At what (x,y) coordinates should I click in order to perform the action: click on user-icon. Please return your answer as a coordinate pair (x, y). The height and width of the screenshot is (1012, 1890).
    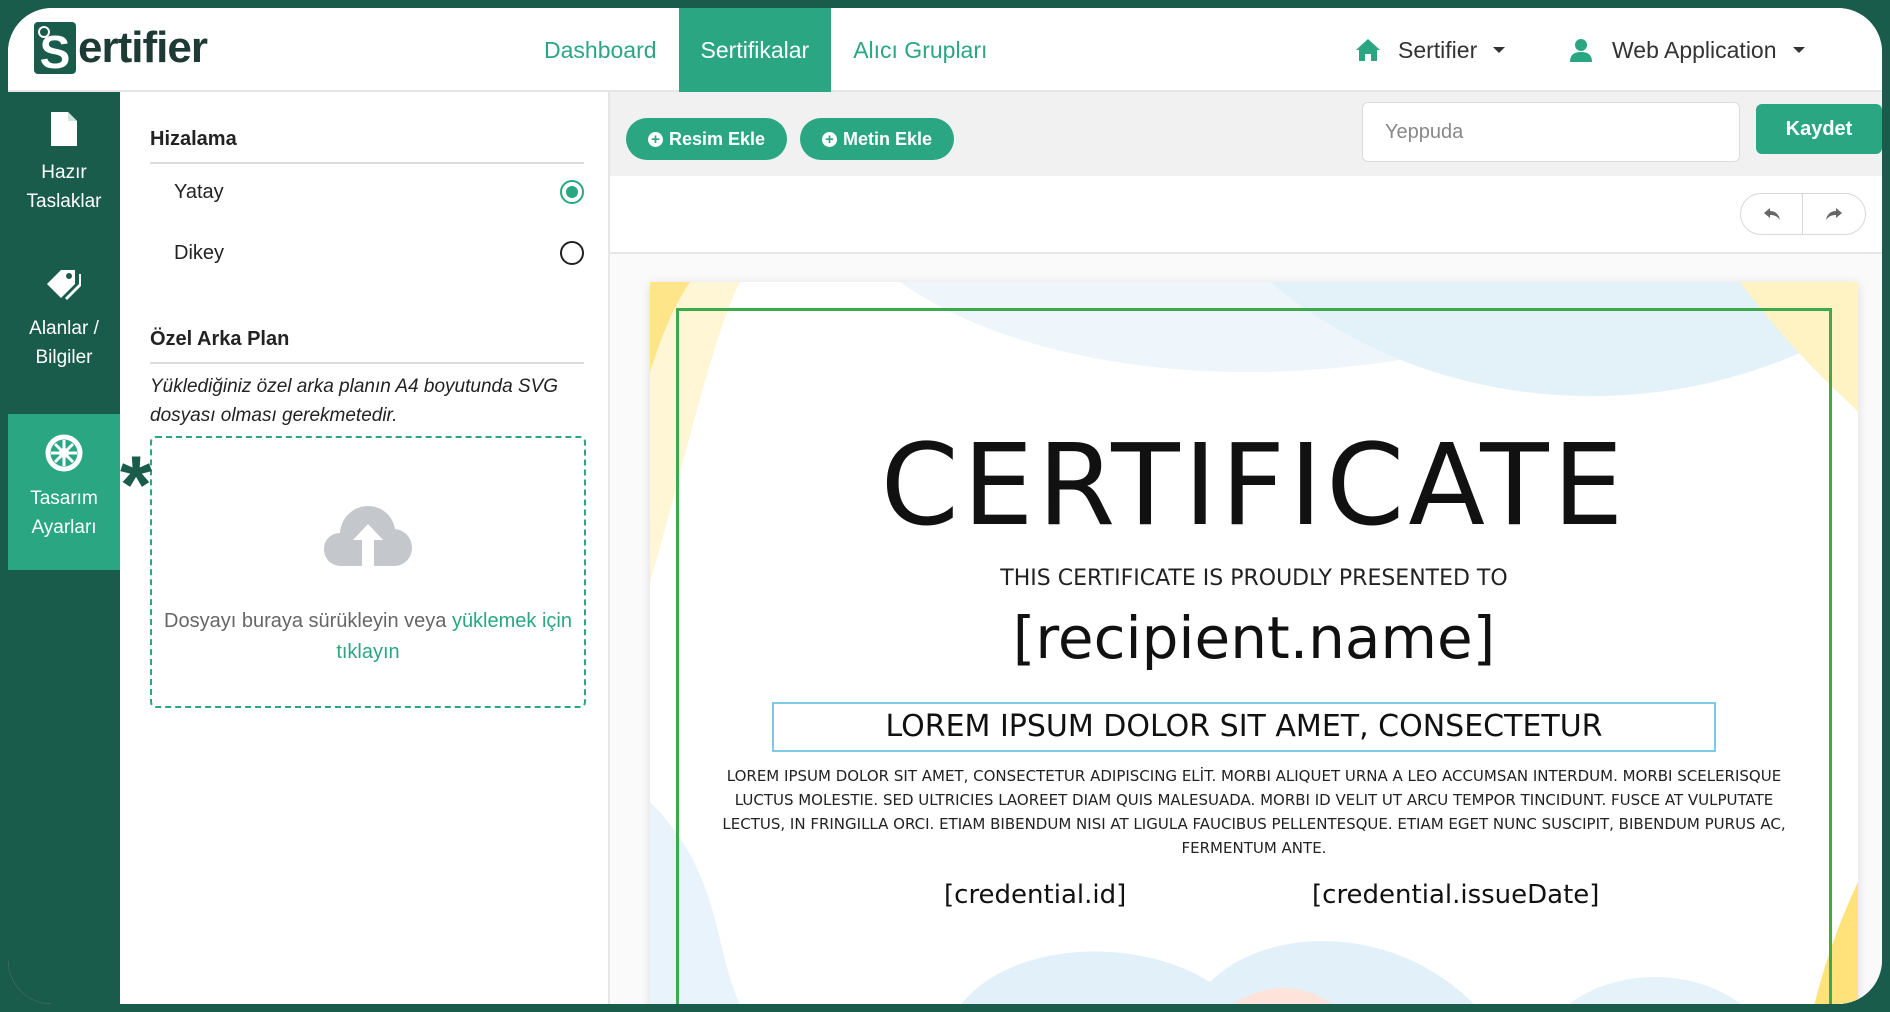
    Looking at the image, I should click on (1581, 50).